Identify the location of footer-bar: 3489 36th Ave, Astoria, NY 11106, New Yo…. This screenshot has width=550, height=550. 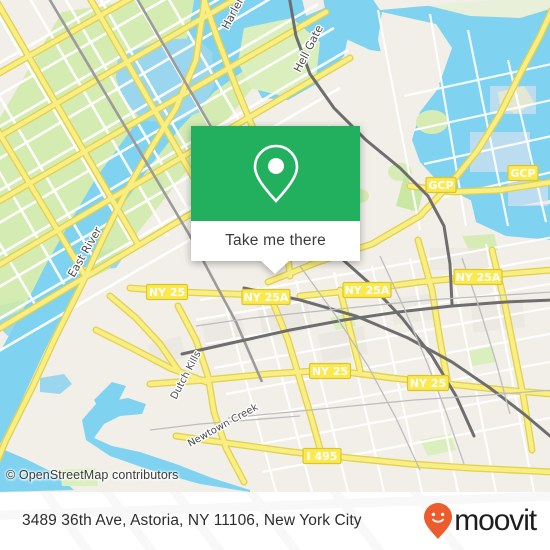
(275, 521).